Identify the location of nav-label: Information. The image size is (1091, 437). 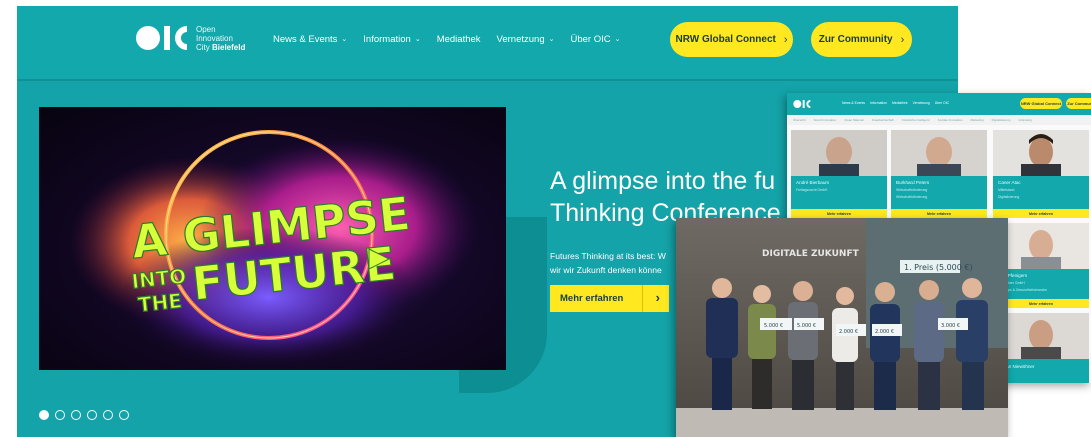
(387, 39).